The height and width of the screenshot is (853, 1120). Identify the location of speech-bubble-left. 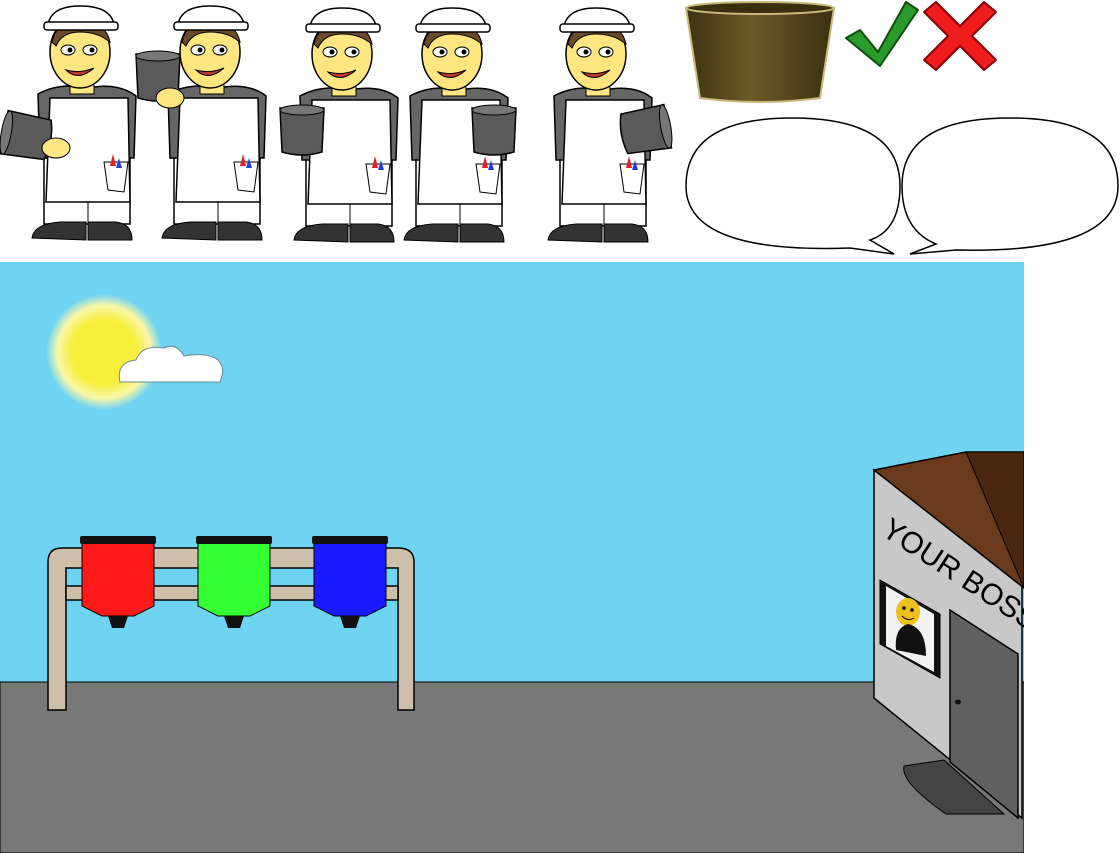
(793, 186).